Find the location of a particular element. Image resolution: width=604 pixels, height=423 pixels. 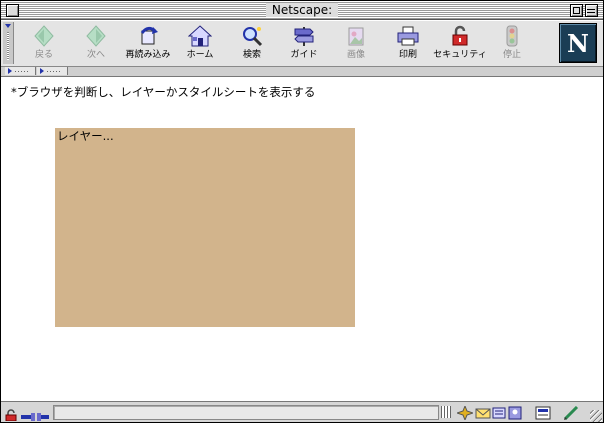

component-bar-grip is located at coordinates (446, 412).